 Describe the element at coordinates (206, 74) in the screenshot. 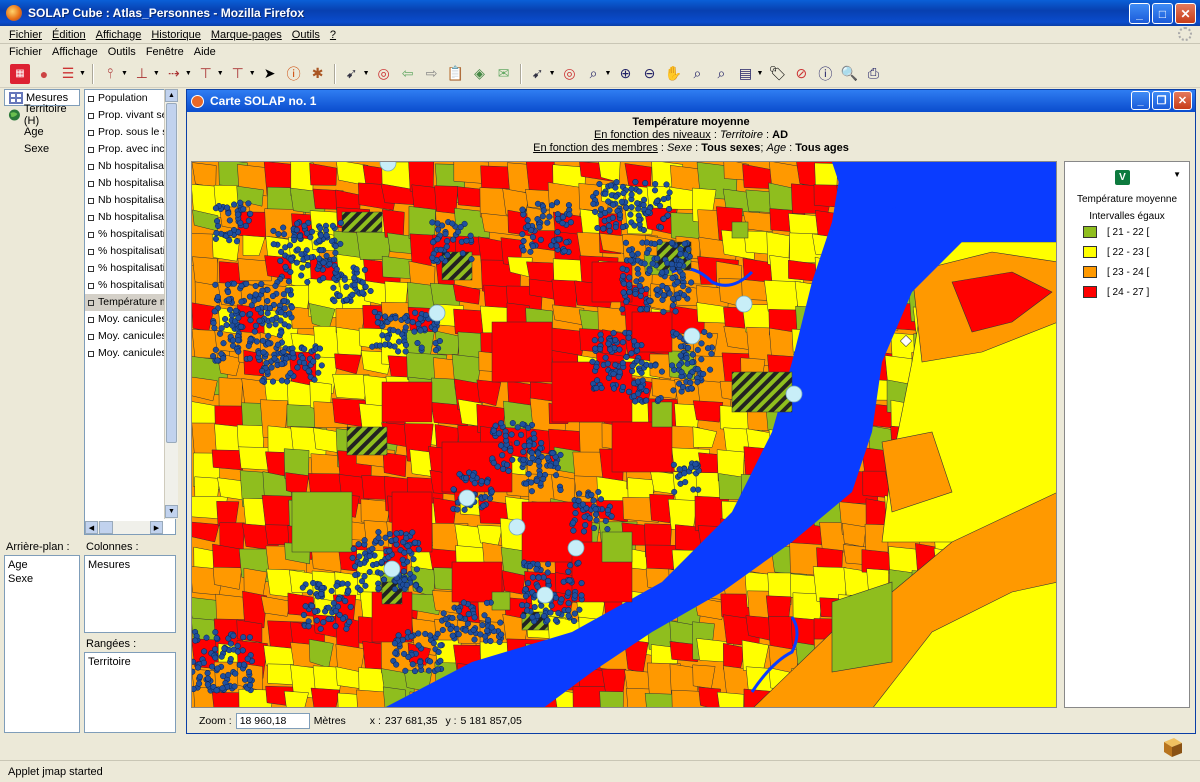

I see `roll-up-icon: ⊤` at that location.